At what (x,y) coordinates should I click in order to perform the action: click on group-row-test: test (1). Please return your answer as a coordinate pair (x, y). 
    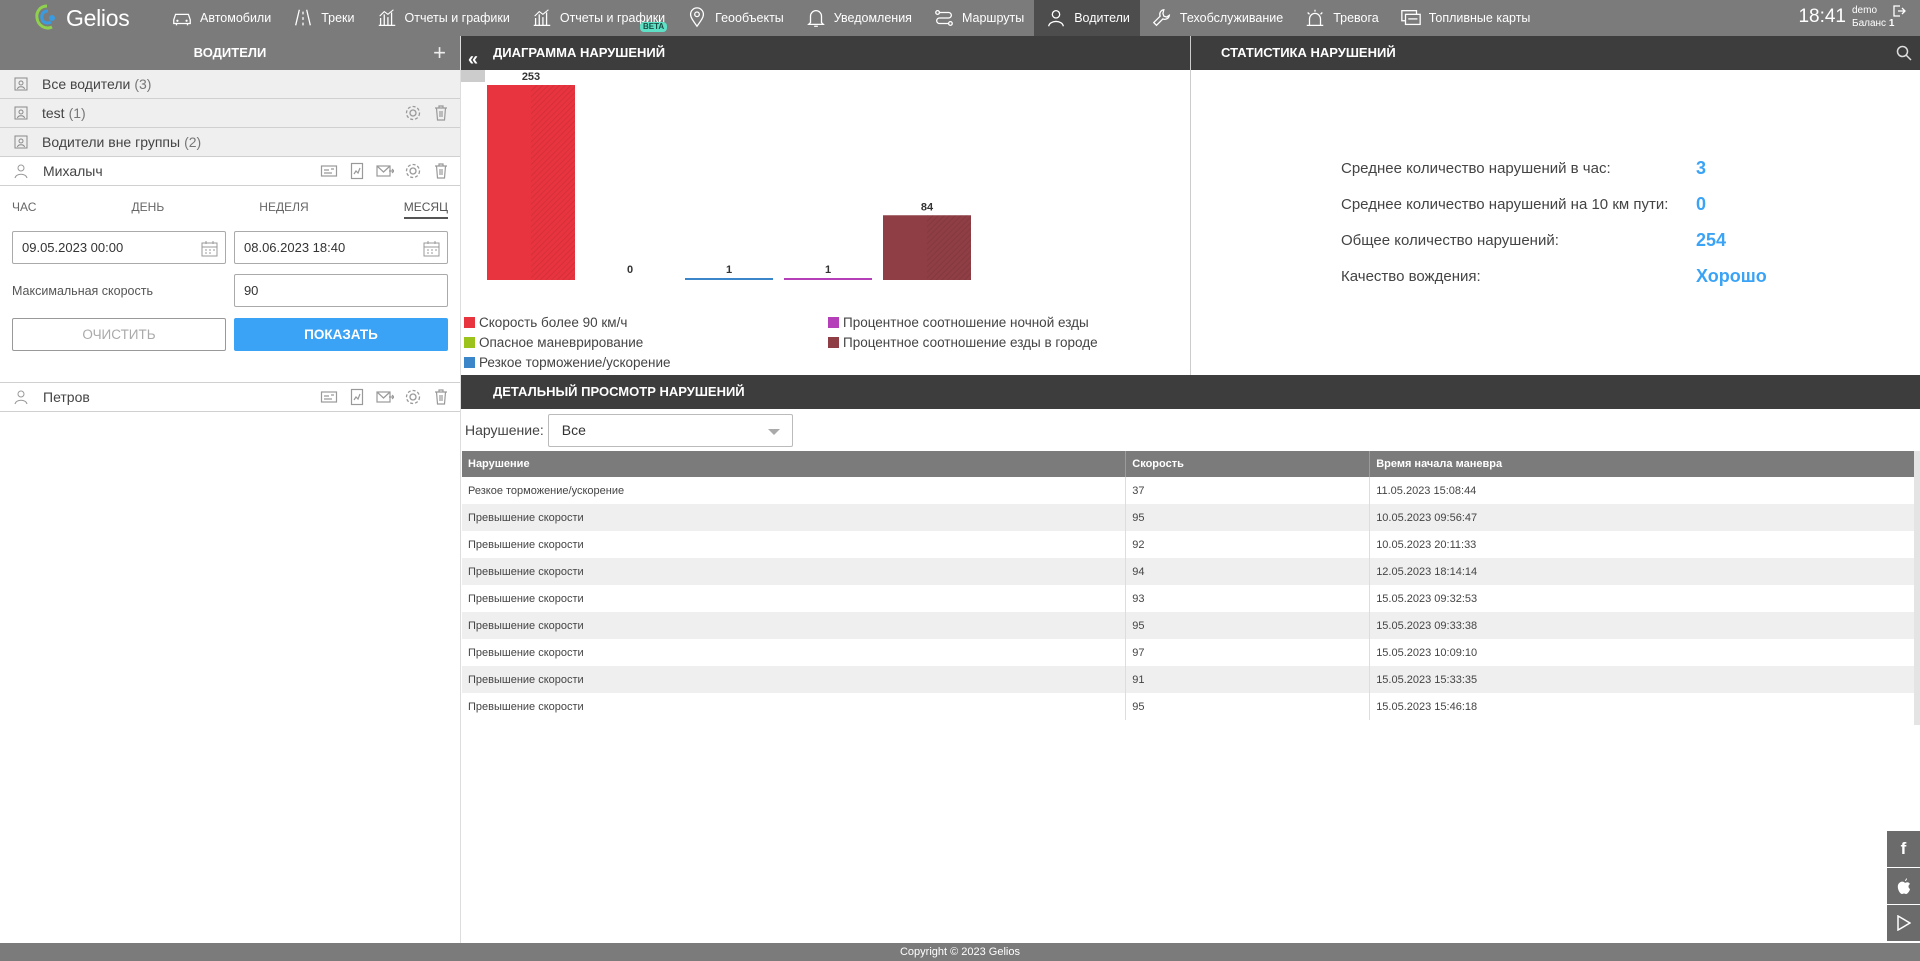
    Looking at the image, I should click on (230, 113).